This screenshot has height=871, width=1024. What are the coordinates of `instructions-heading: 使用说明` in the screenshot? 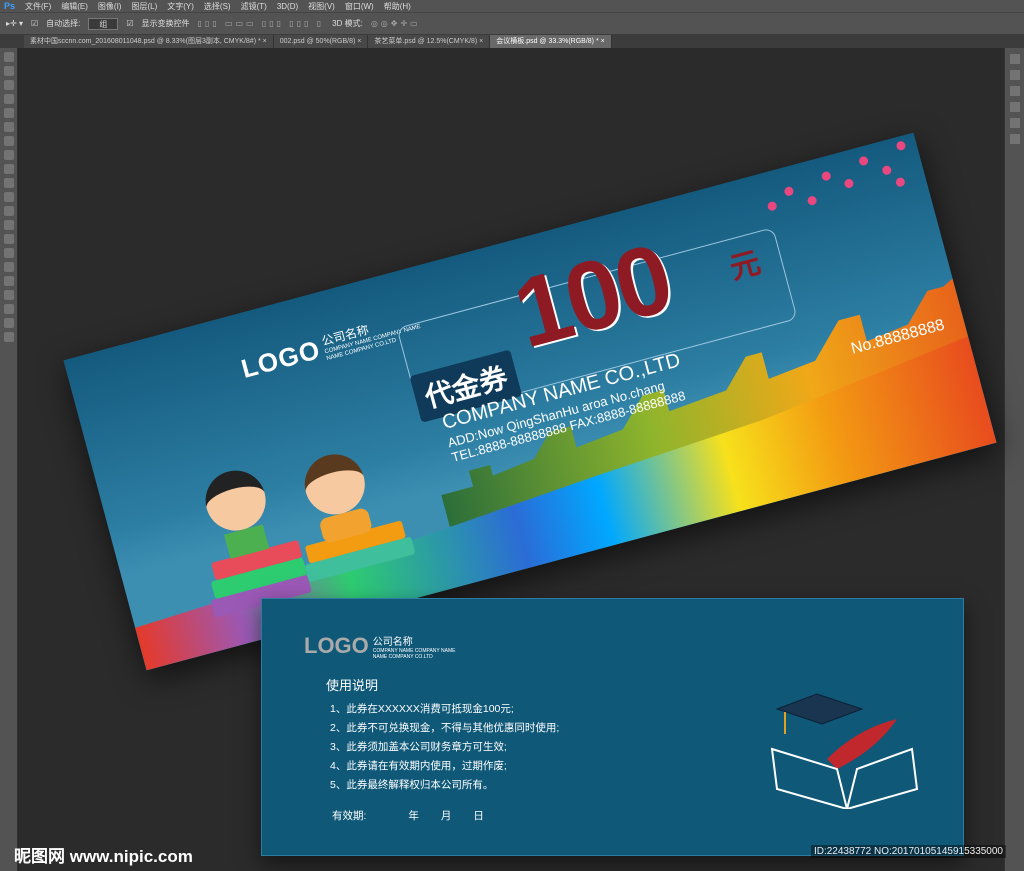 It's located at (352, 685).